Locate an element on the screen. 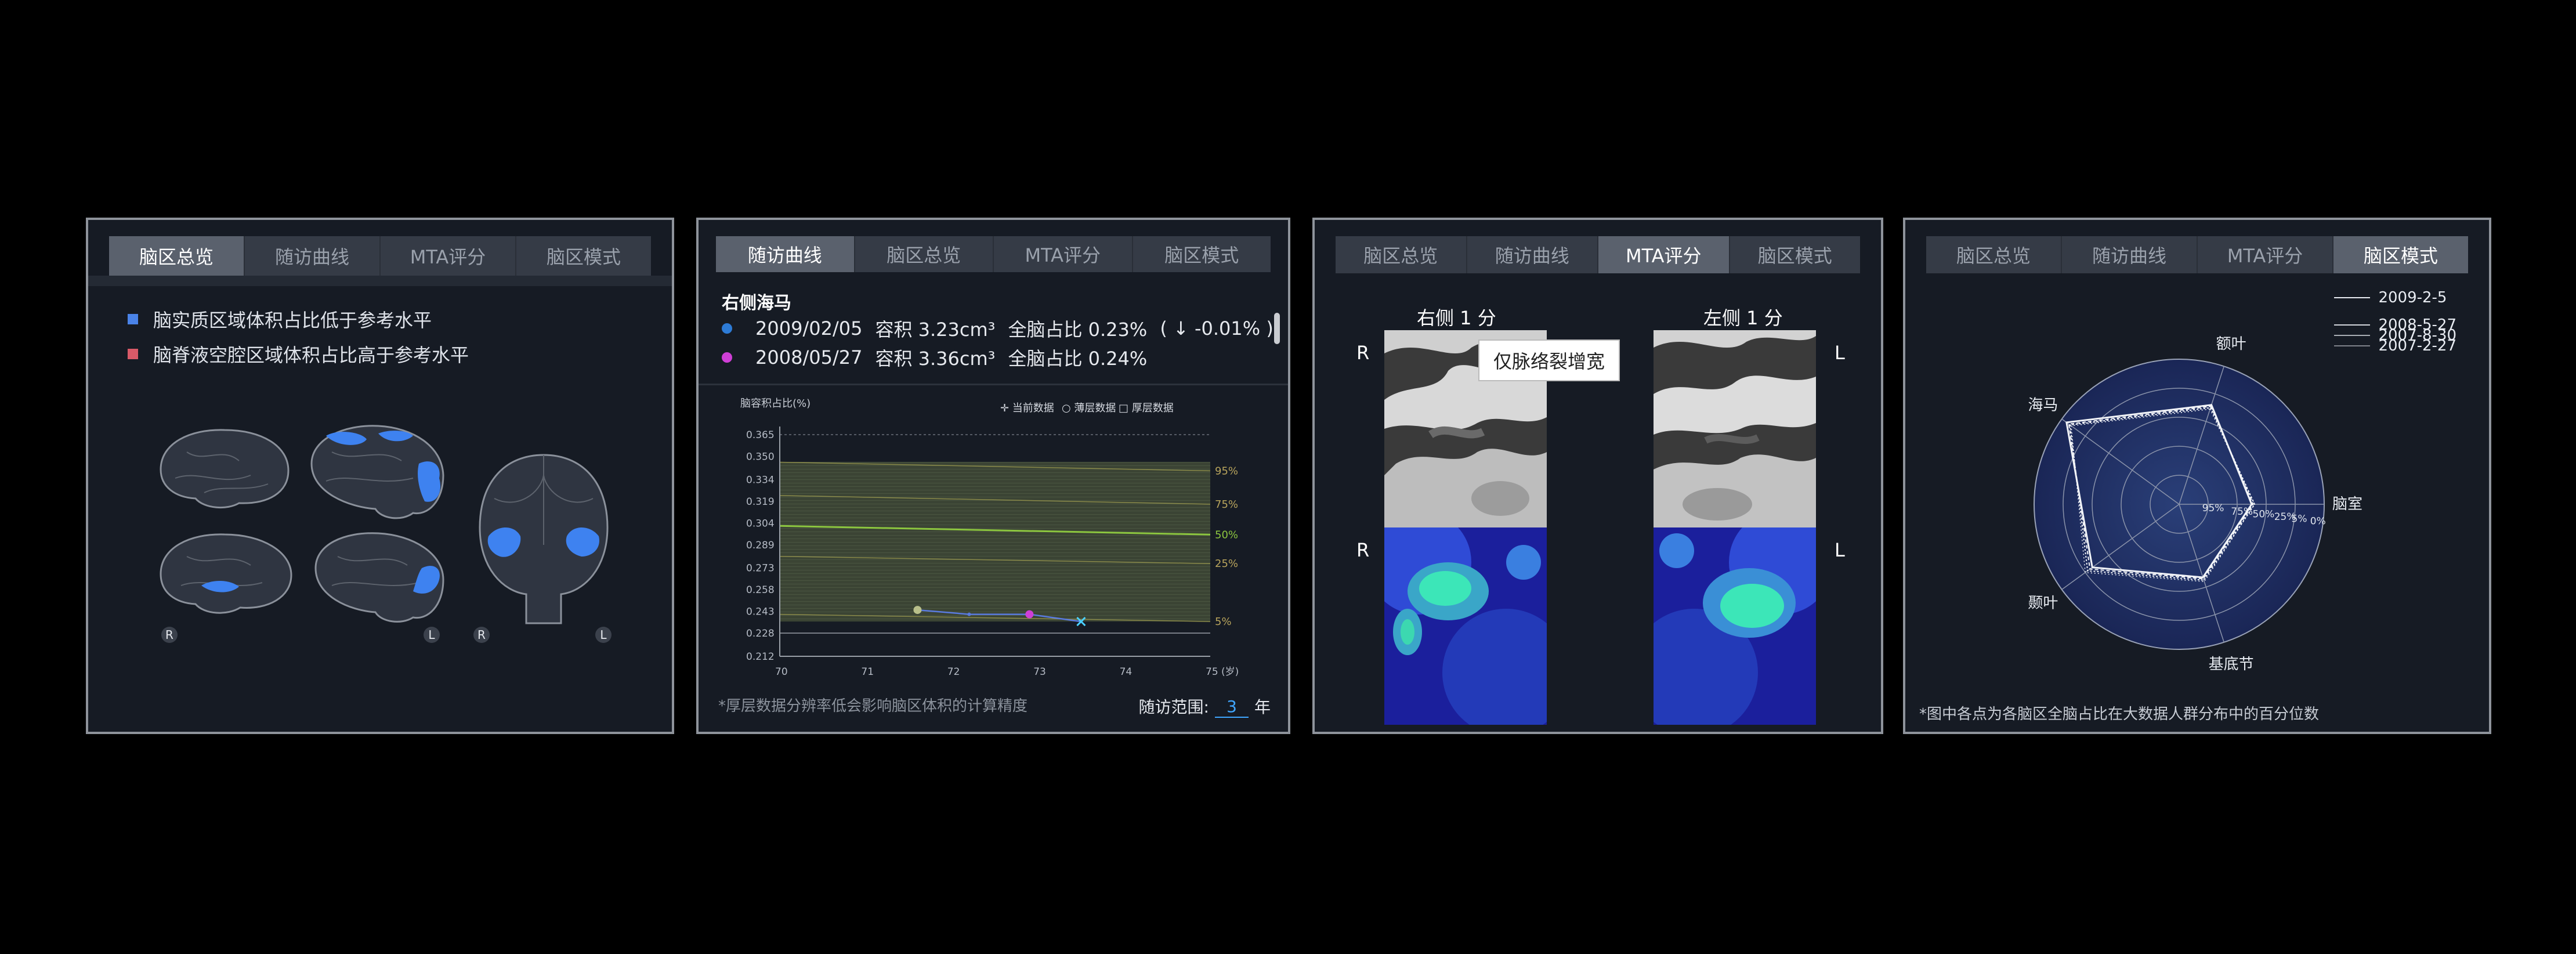 This screenshot has width=2576, height=954. overlay-slice-right is located at coordinates (1465, 626).